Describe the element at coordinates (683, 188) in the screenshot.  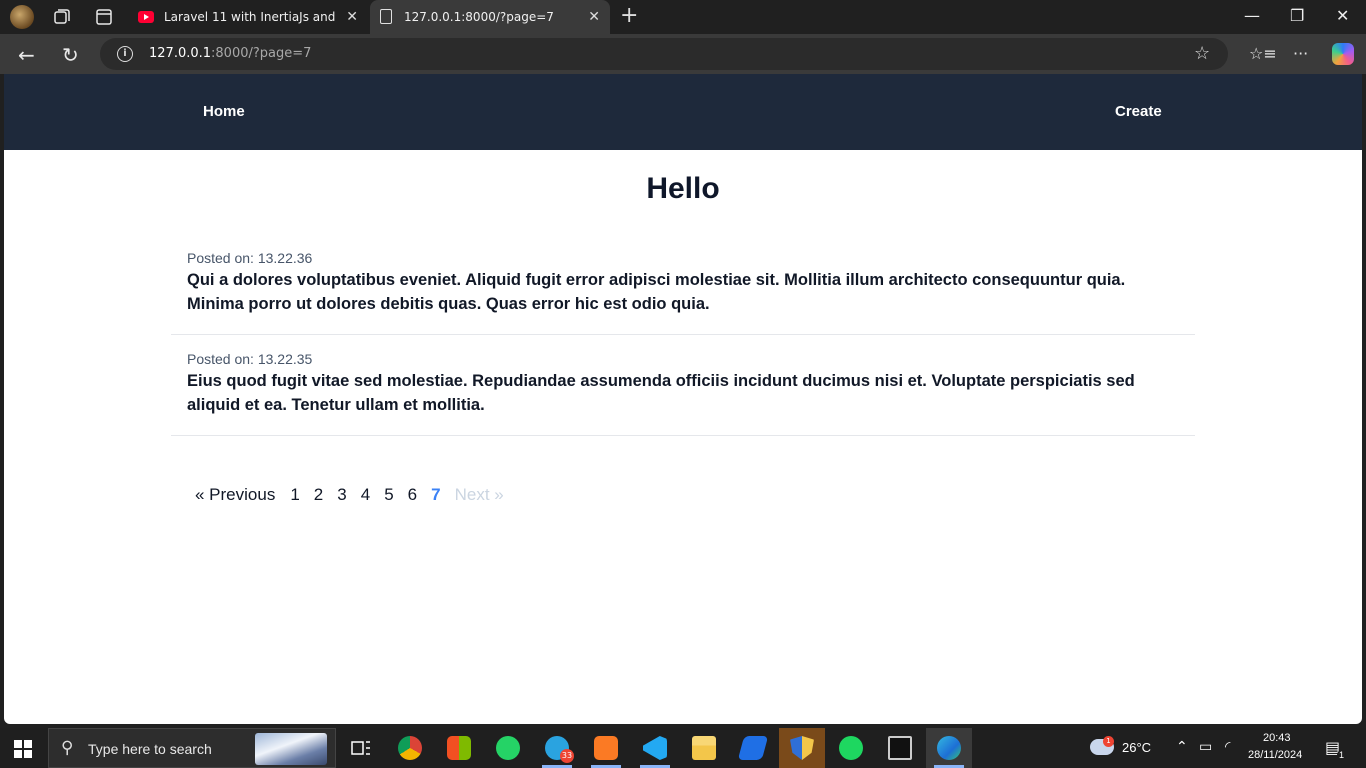
I see `page-title: Hello` at that location.